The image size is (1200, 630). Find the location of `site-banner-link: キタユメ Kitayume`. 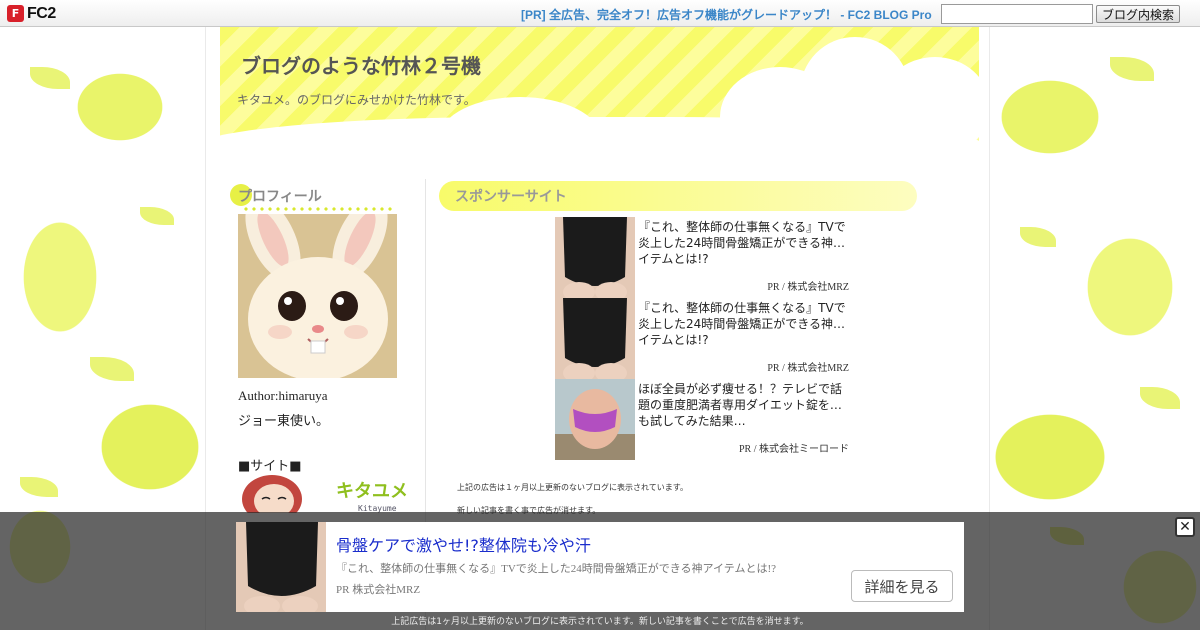

site-banner-link: キタユメ Kitayume is located at coordinates (335, 493).